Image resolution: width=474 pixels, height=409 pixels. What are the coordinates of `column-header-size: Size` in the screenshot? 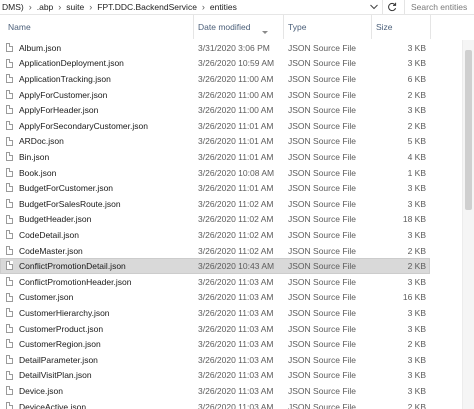 It's located at (401, 27).